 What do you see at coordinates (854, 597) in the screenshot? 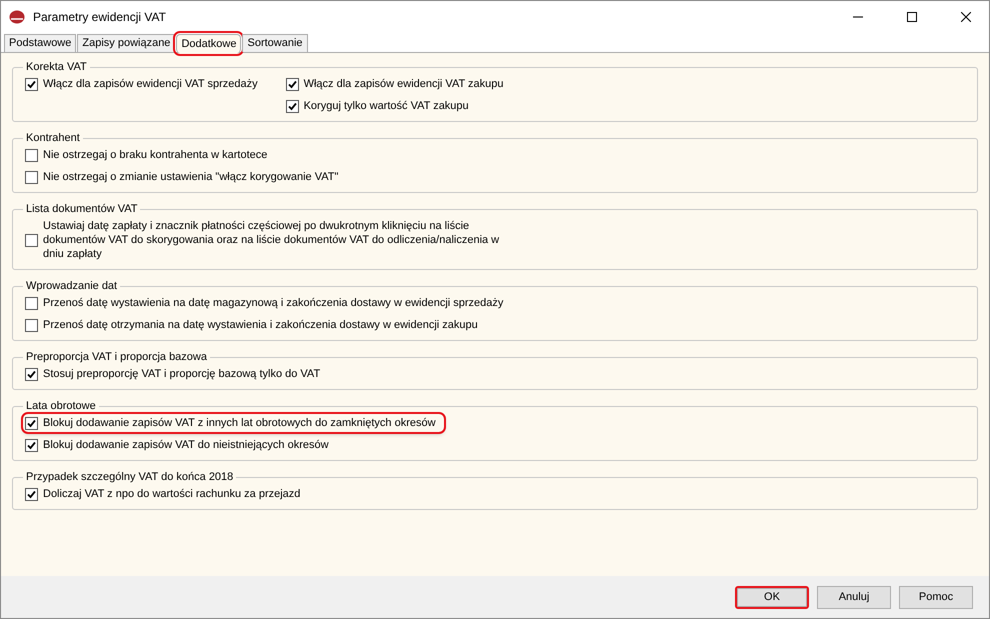
I see `dialog-button: Anuluj` at bounding box center [854, 597].